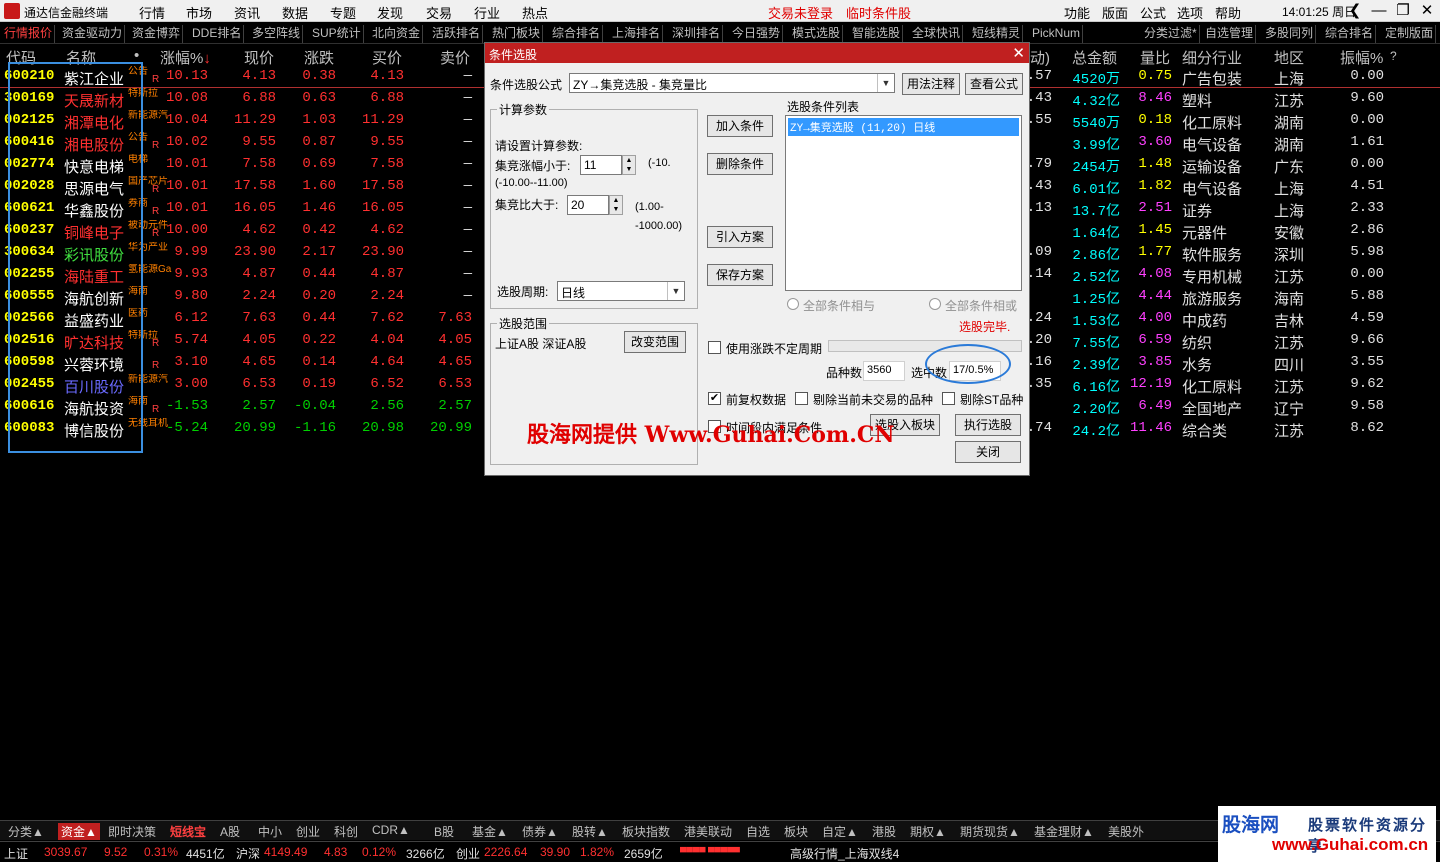  What do you see at coordinates (132, 831) in the screenshot?
I see `bottom-tab: 即时决策` at bounding box center [132, 831].